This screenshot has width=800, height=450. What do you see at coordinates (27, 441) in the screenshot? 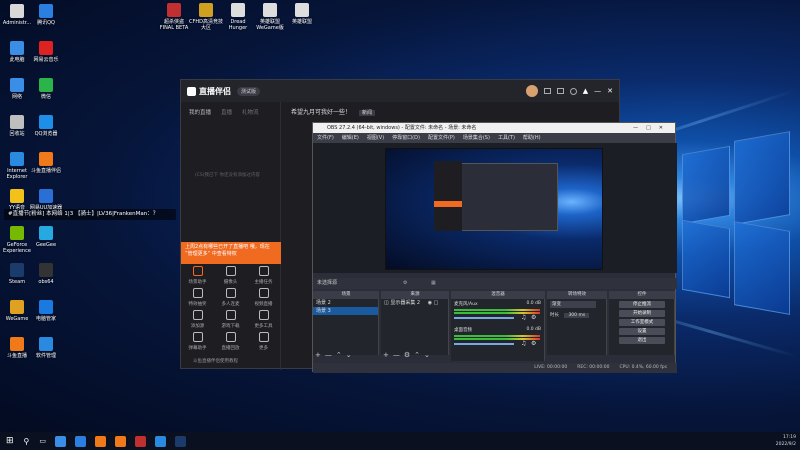
I see `search-icon: ⚲` at bounding box center [27, 441].